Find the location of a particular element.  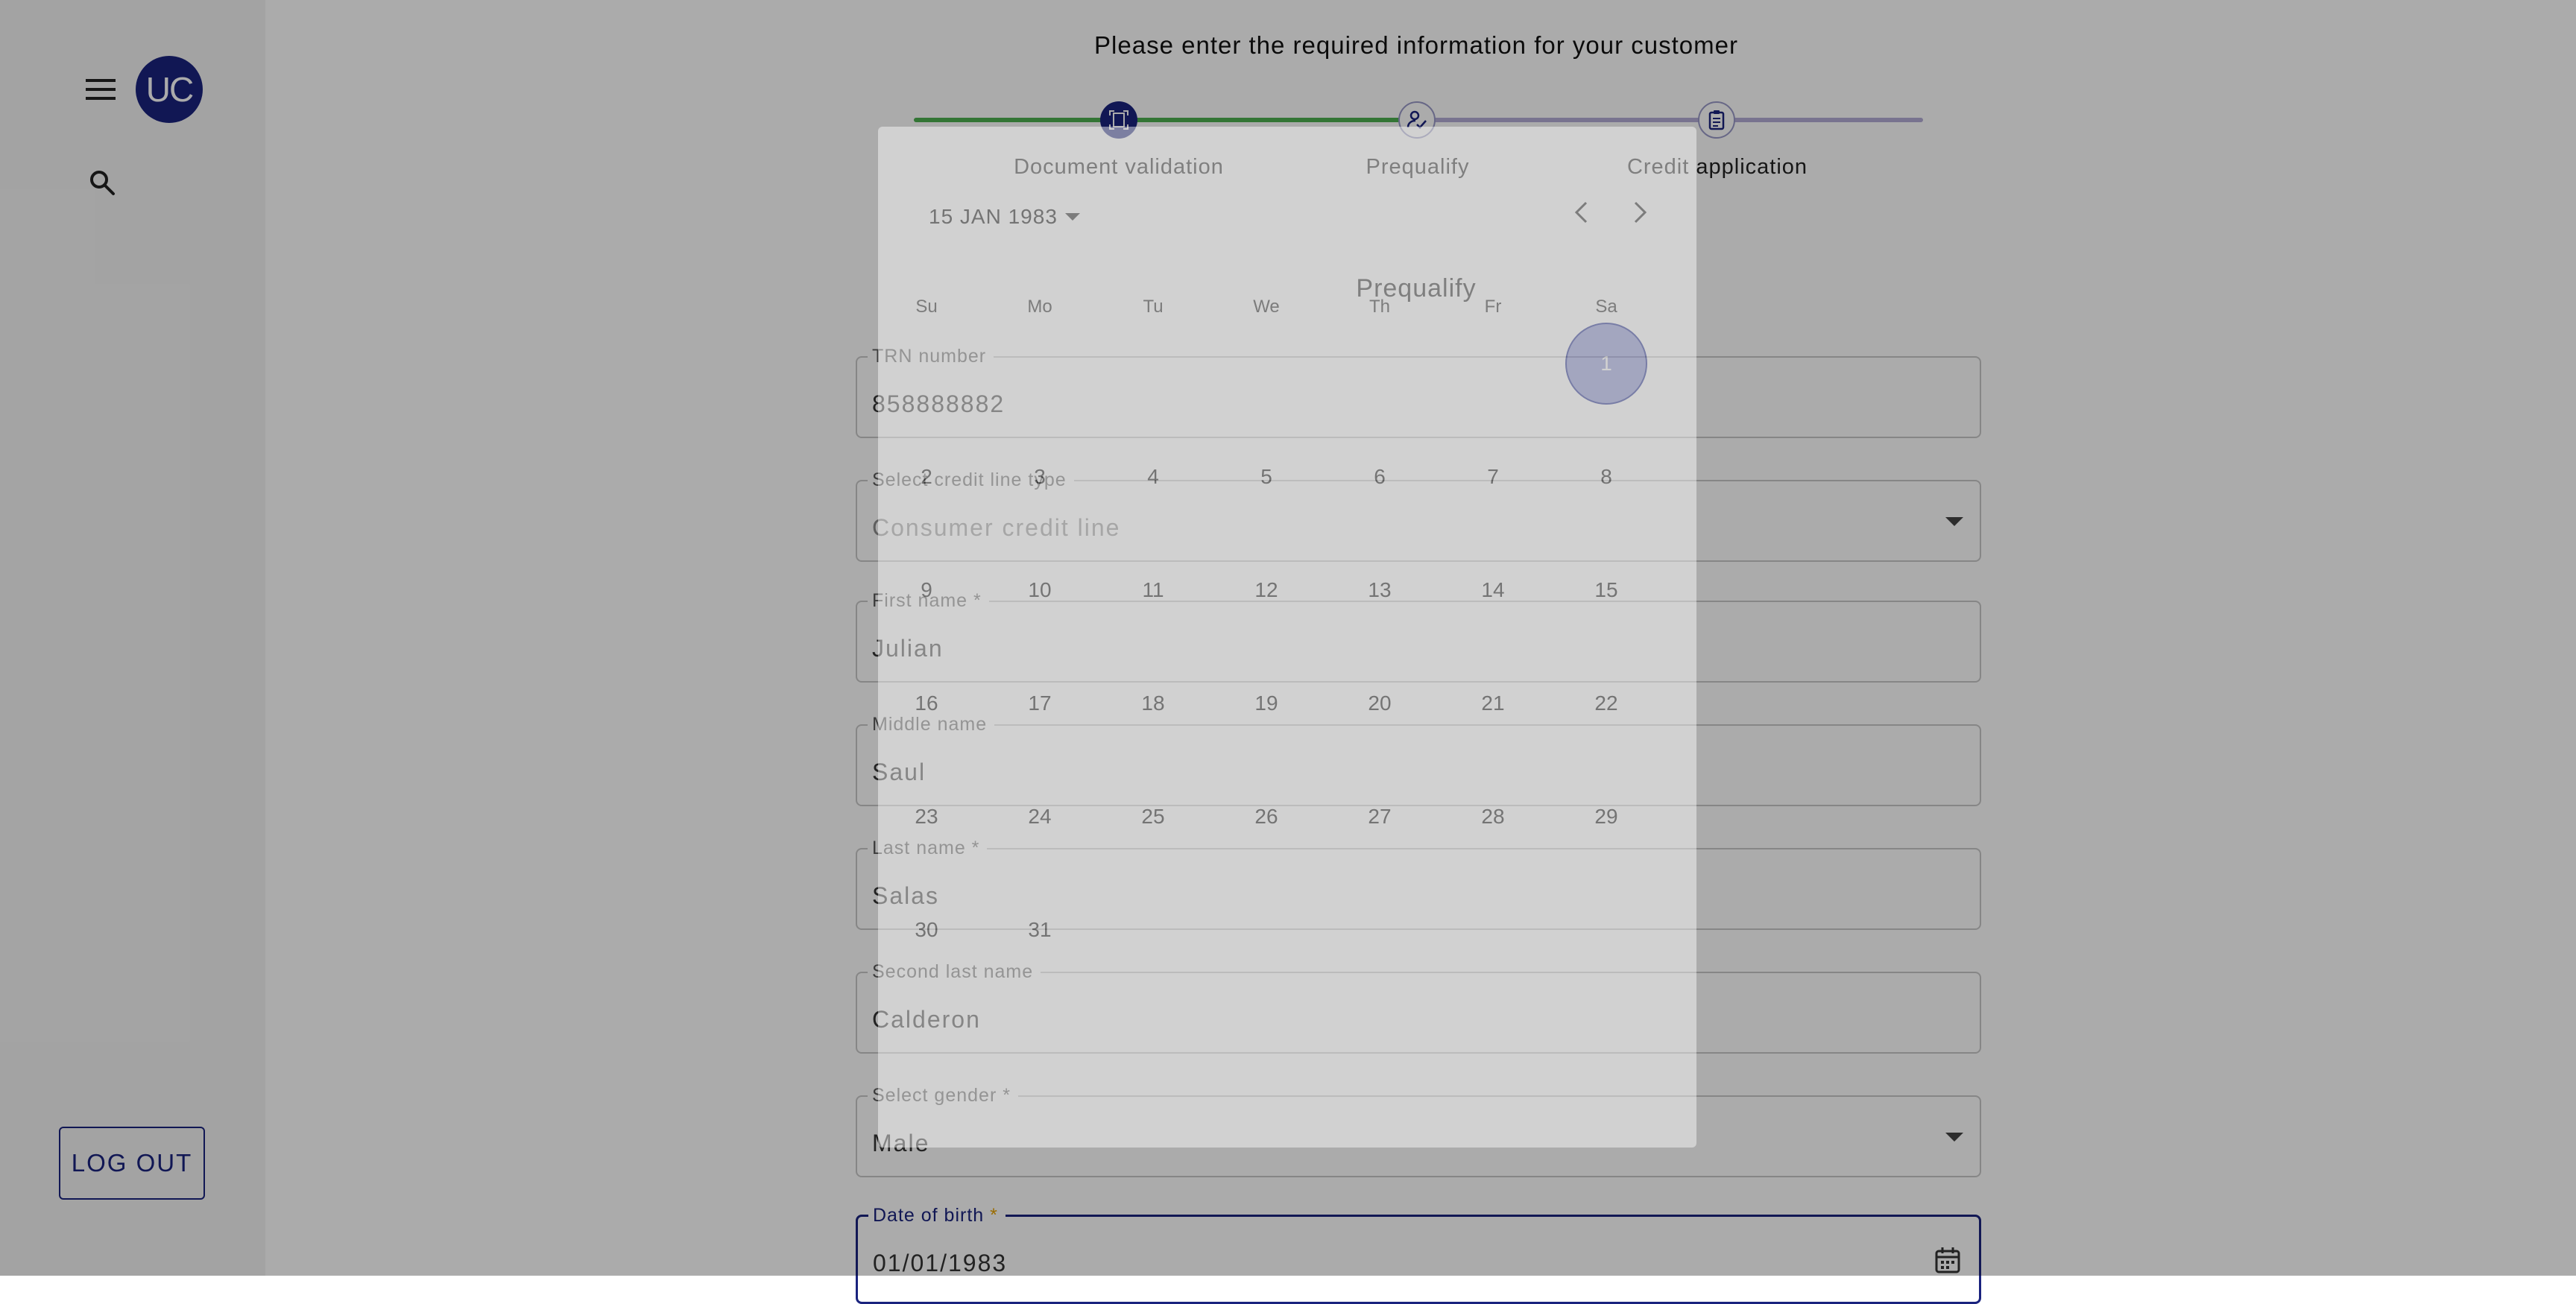

day-cell: 24 is located at coordinates (1040, 817).